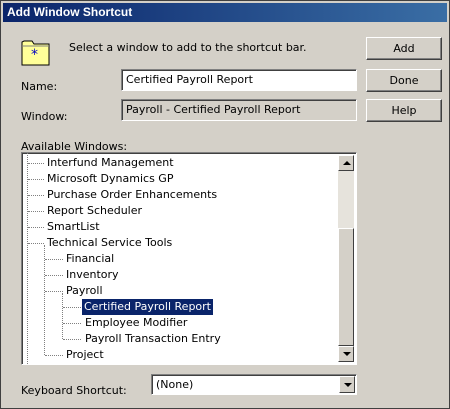  I want to click on window-field: Payroll - Certified Payroll Report, so click(239, 110).